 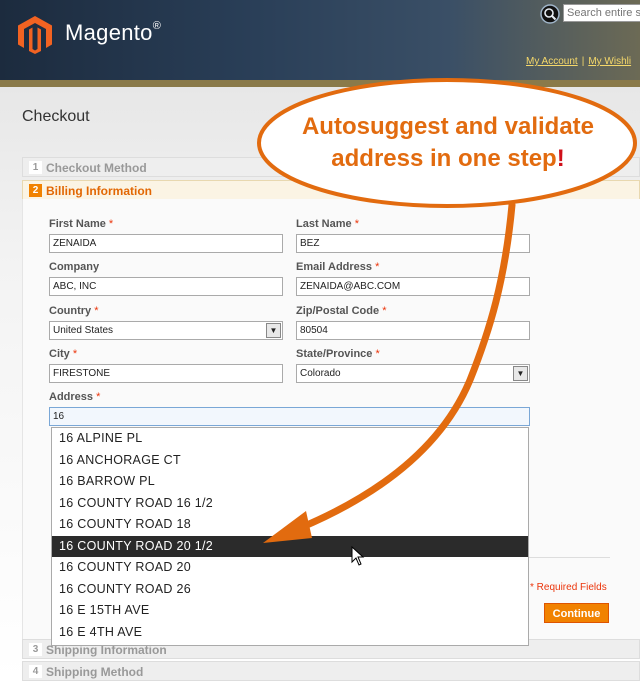 I want to click on required-fields-note: * Required Fields, so click(x=568, y=587).